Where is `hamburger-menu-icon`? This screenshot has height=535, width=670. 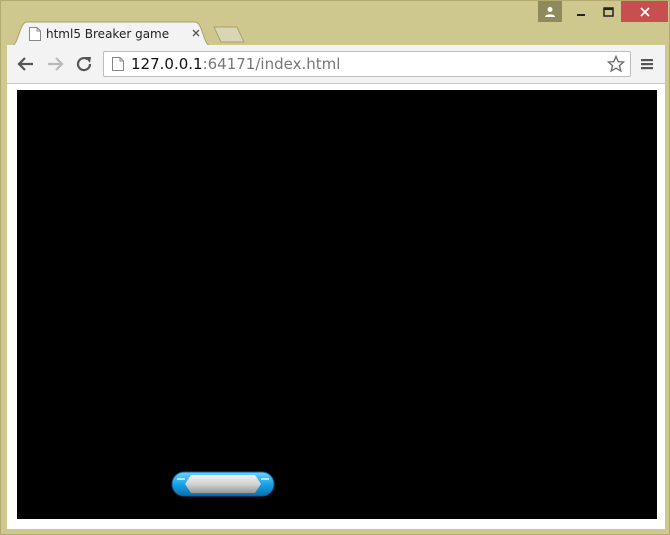
hamburger-menu-icon is located at coordinates (647, 64).